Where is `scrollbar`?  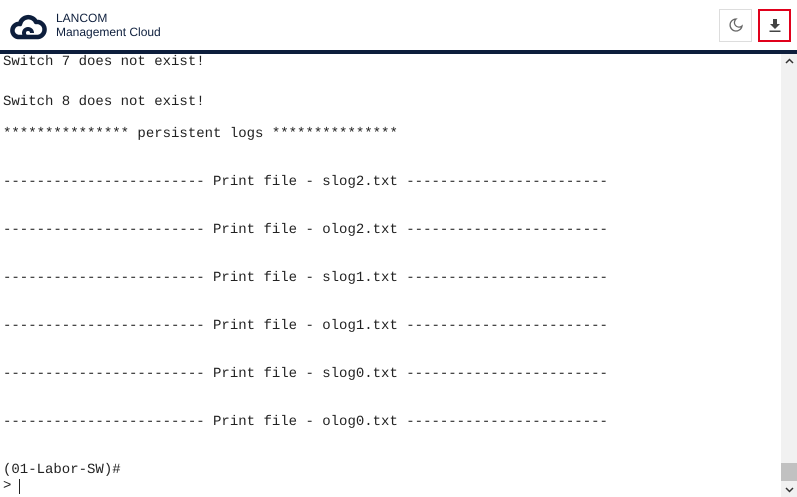 scrollbar is located at coordinates (789, 275).